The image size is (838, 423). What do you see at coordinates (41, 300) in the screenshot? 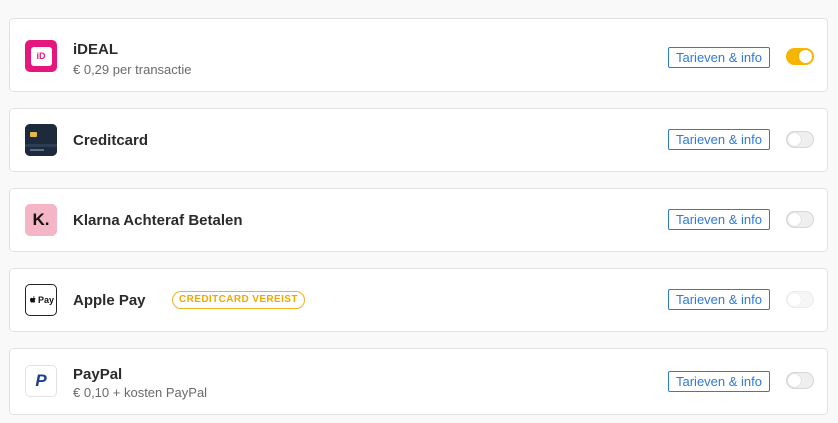
I see `apple-pay-logo-icon: Pay` at bounding box center [41, 300].